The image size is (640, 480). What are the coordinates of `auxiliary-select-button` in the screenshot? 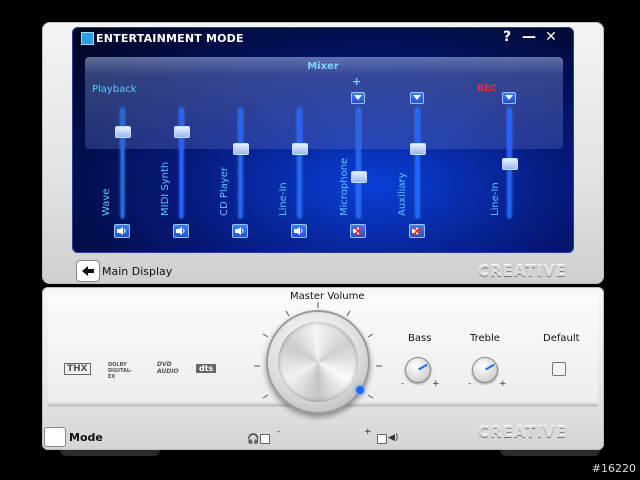 It's located at (417, 98).